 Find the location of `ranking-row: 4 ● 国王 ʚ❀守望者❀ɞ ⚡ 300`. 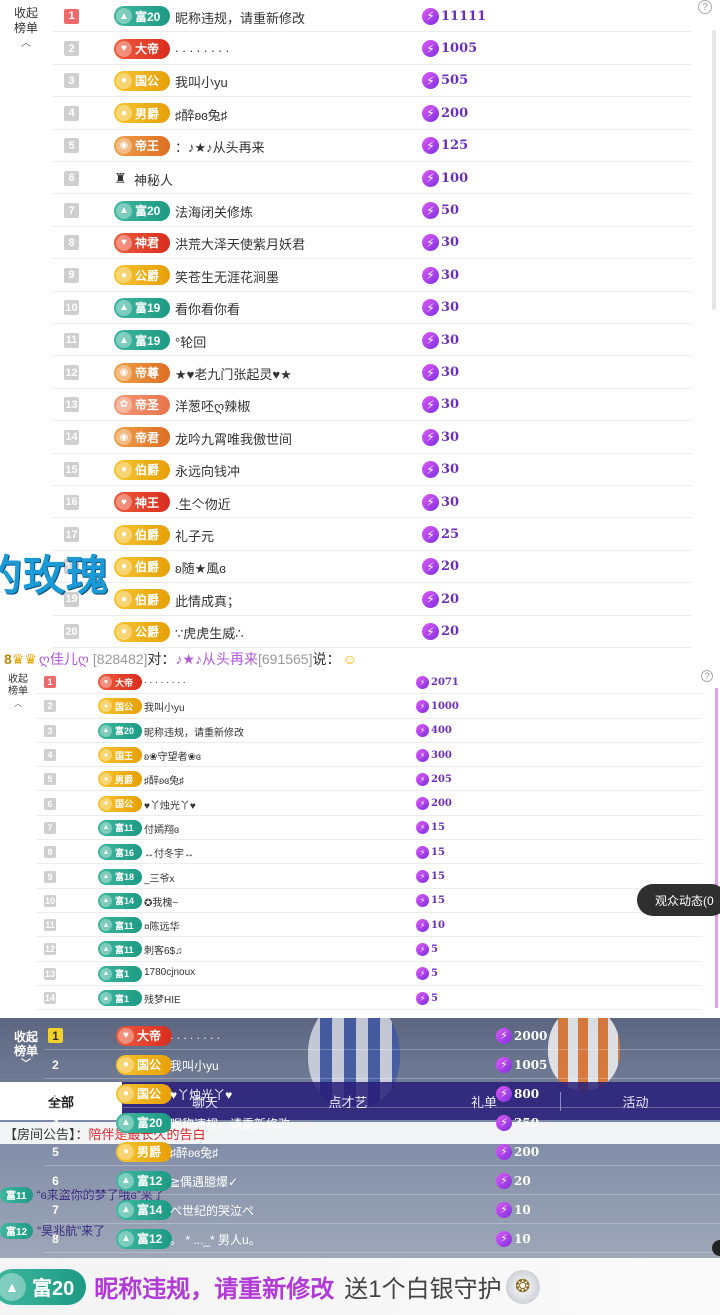

ranking-row: 4 ● 国王 ʚ❀守望者❀ɞ ⚡ 300 is located at coordinates (369, 755).